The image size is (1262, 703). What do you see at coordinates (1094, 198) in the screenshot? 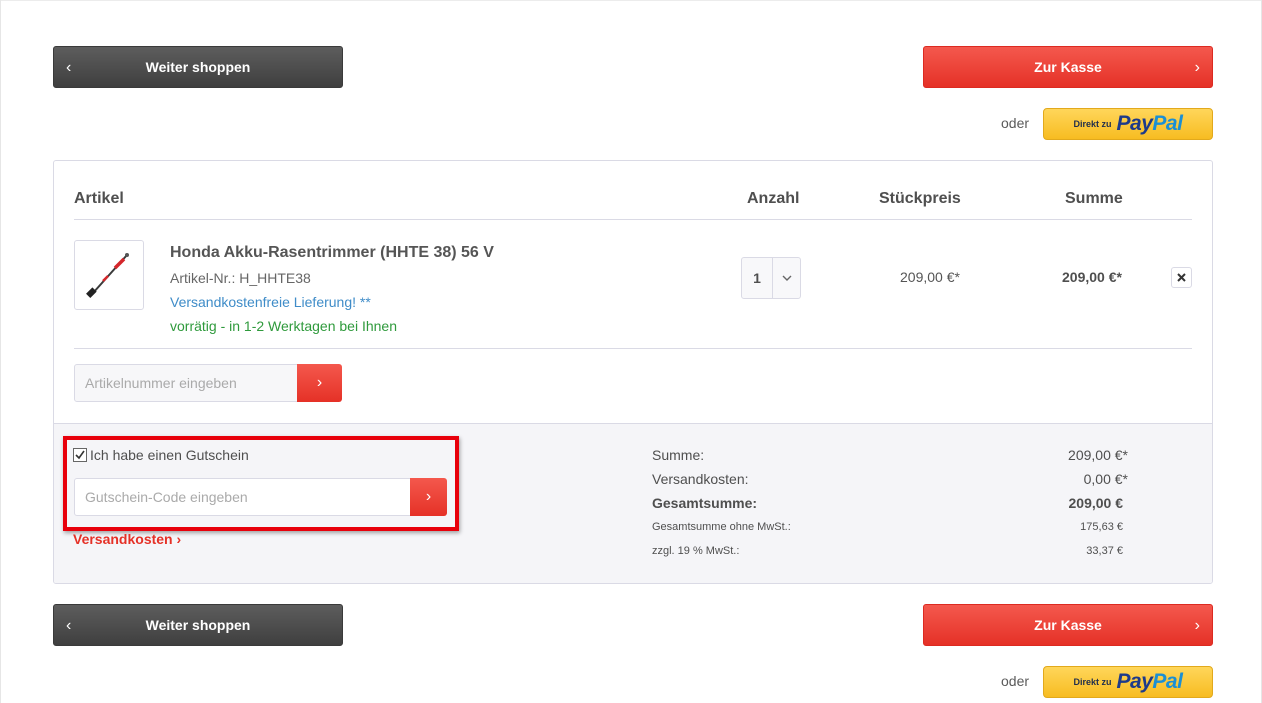
I see `header-sum: Summe` at bounding box center [1094, 198].